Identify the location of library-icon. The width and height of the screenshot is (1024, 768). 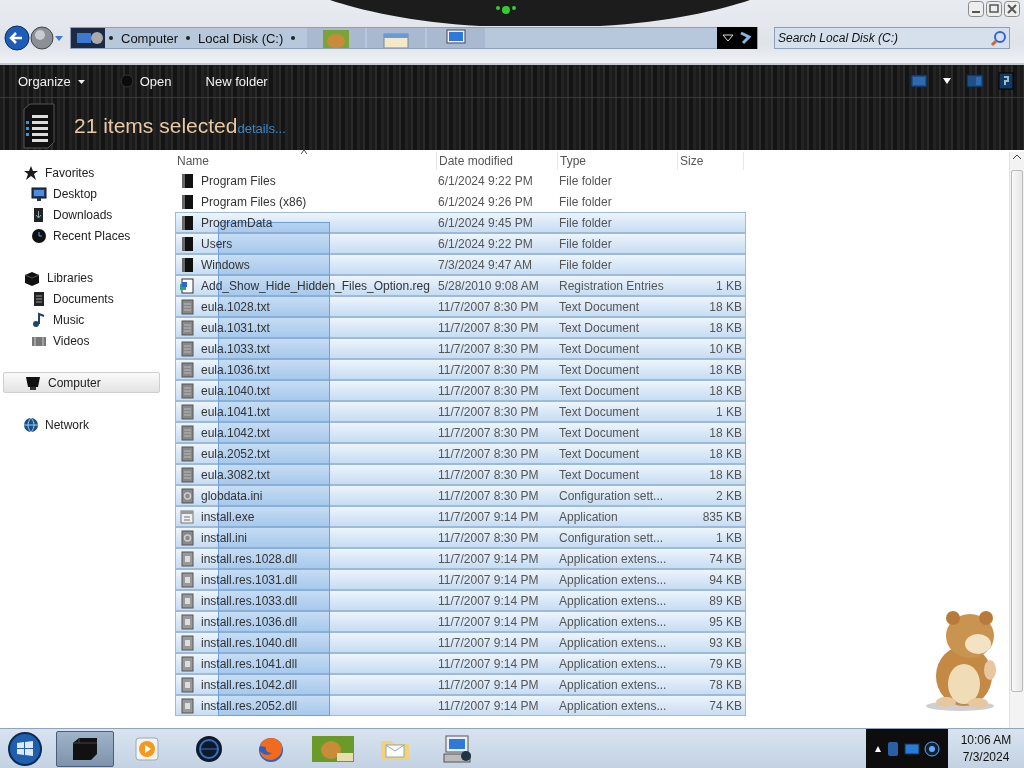
(32, 277).